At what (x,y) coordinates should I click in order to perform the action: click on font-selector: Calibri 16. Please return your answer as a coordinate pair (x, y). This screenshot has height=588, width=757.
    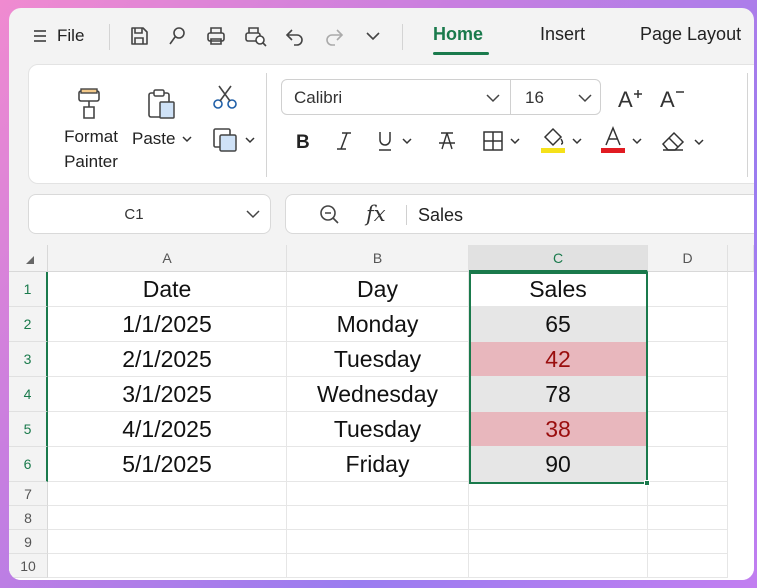
    Looking at the image, I should click on (441, 97).